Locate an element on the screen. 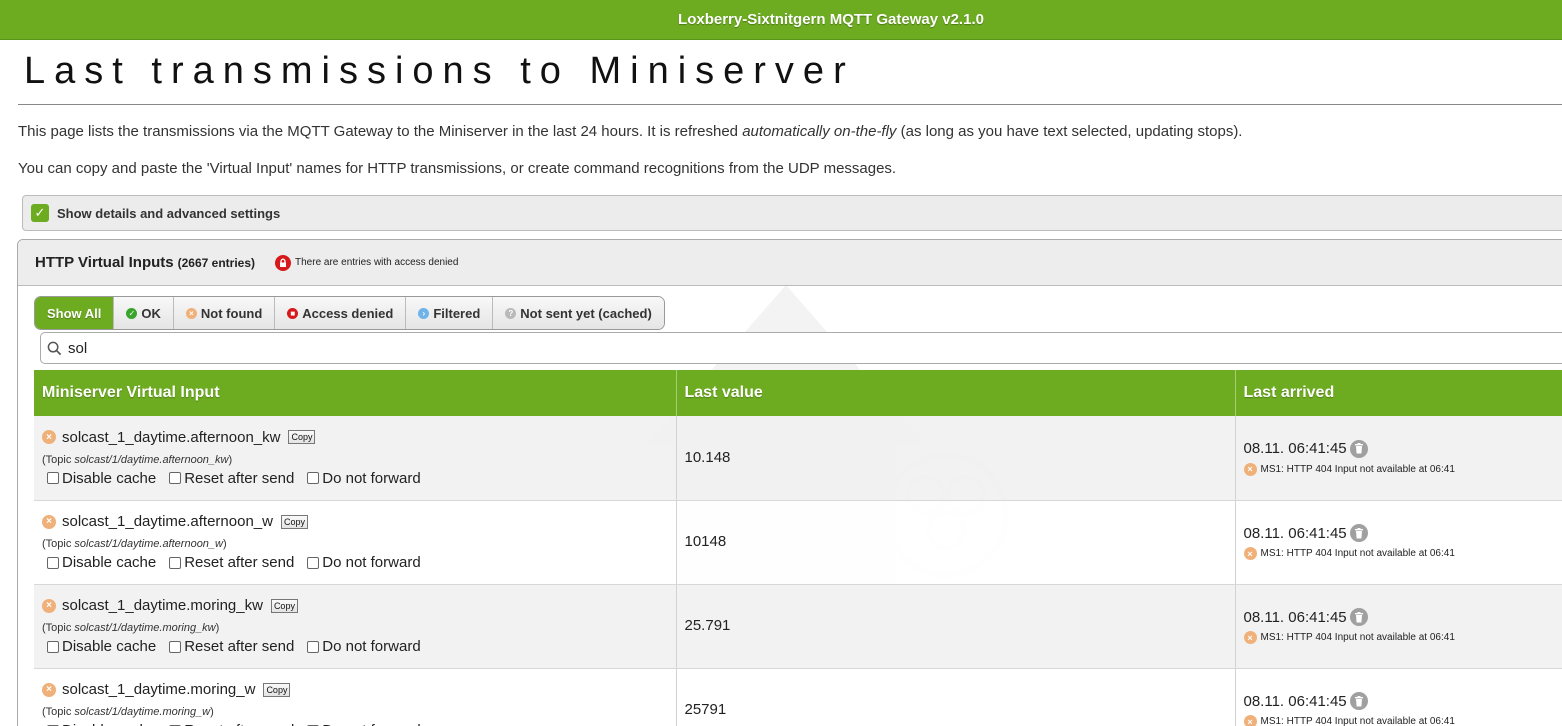 The width and height of the screenshot is (1562, 726). top-bar: Loxberry-Sixtnitgern MQTT Gateway v2.1.0 is located at coordinates (781, 20).